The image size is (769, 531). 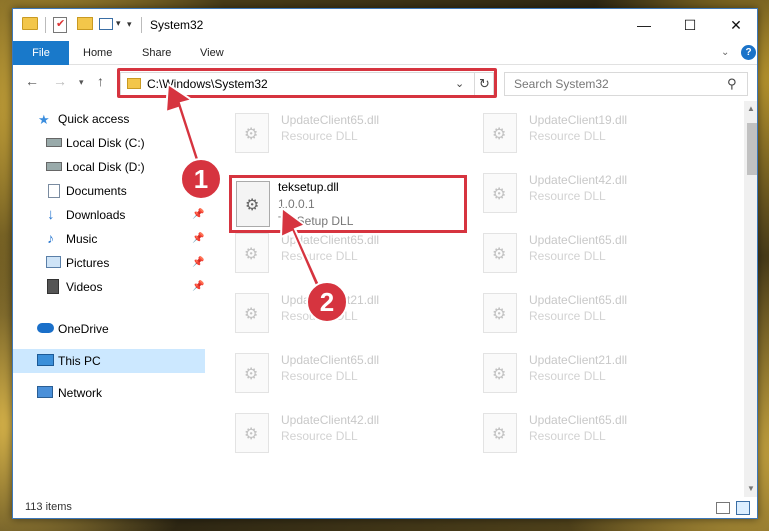 I want to click on file-item: UpdateClient21.dll Resource DLL, so click(x=575, y=369).